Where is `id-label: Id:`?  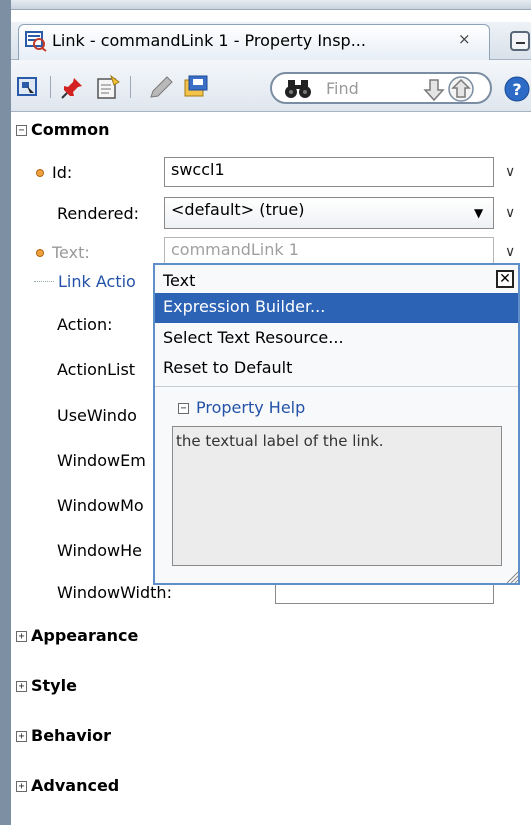 id-label: Id: is located at coordinates (62, 172).